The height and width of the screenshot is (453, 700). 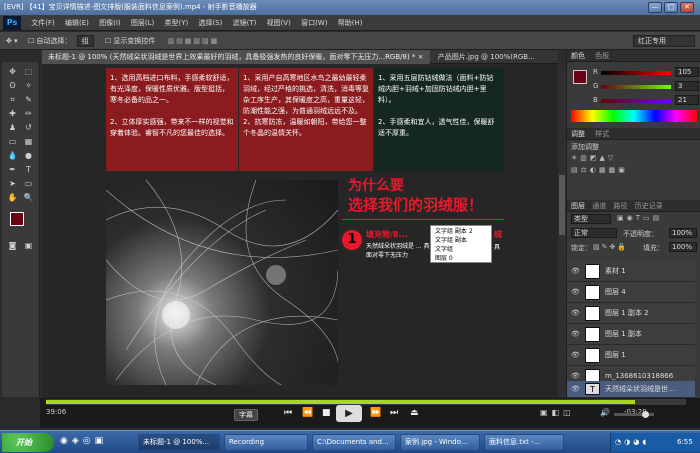 What do you see at coordinates (687, 72) in the screenshot?
I see `red-value-field: 105` at bounding box center [687, 72].